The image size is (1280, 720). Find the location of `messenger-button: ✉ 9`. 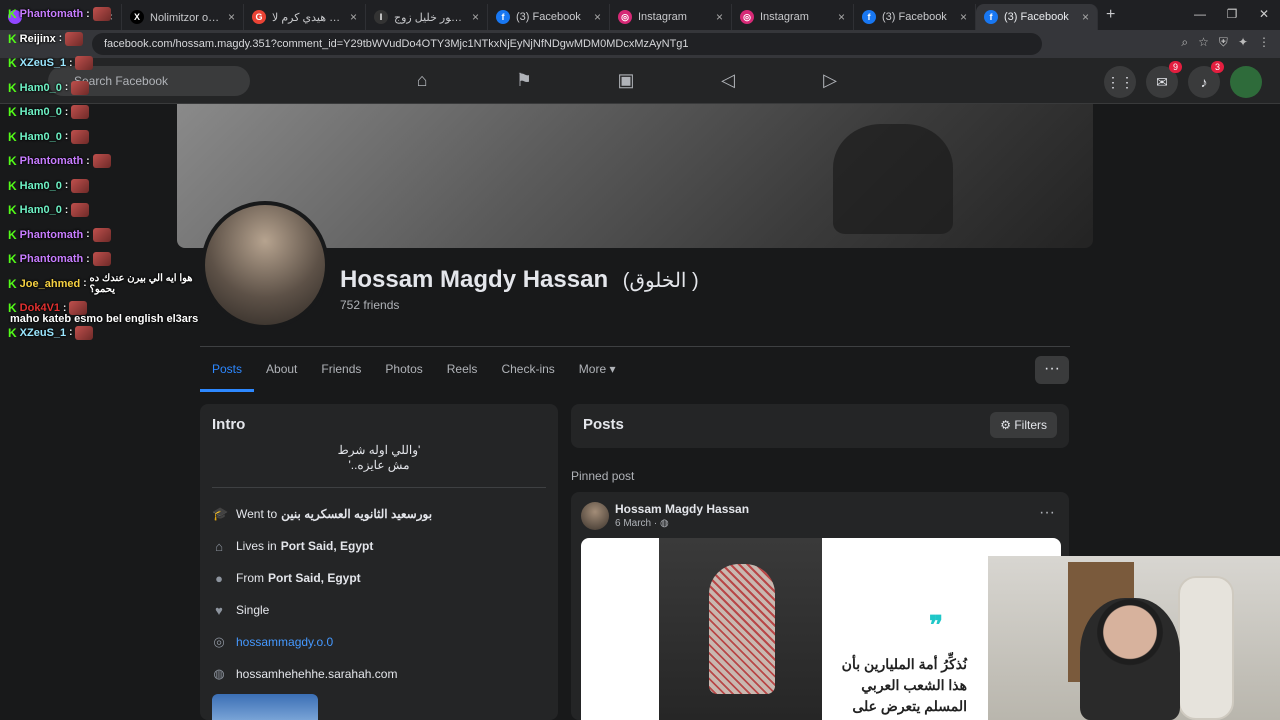

messenger-button: ✉ 9 is located at coordinates (1164, 79).